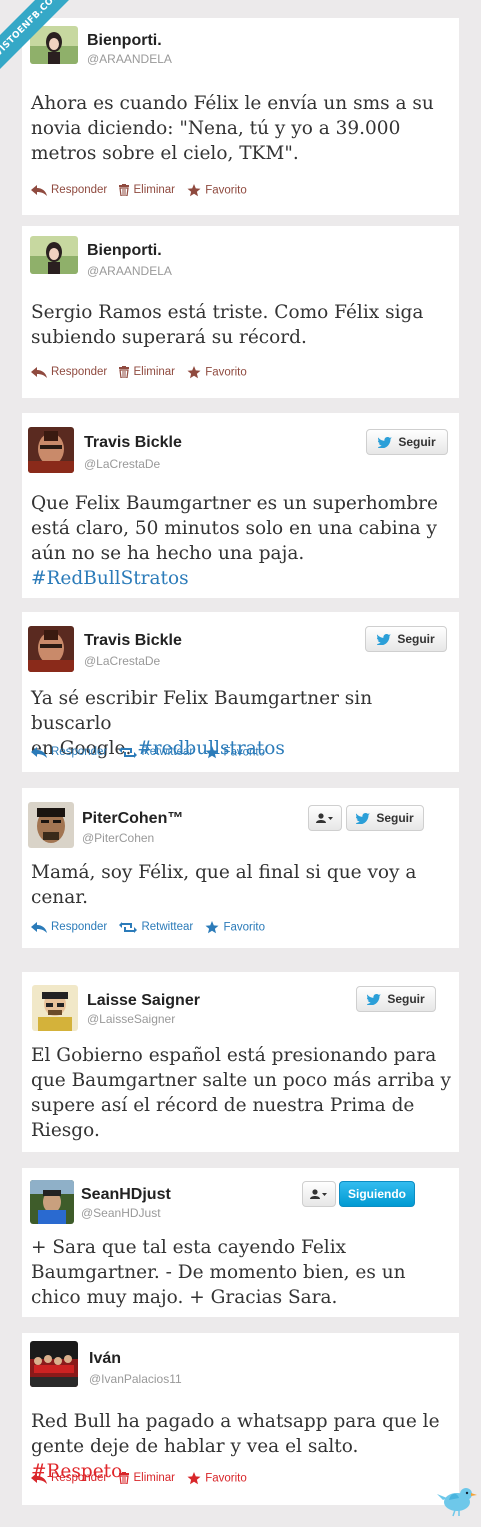  I want to click on follow-label: Siguiendo, so click(377, 1194).